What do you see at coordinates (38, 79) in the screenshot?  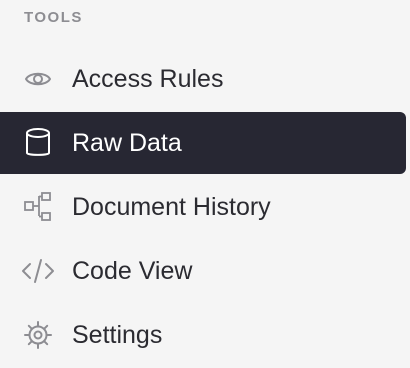 I see `eye-icon` at bounding box center [38, 79].